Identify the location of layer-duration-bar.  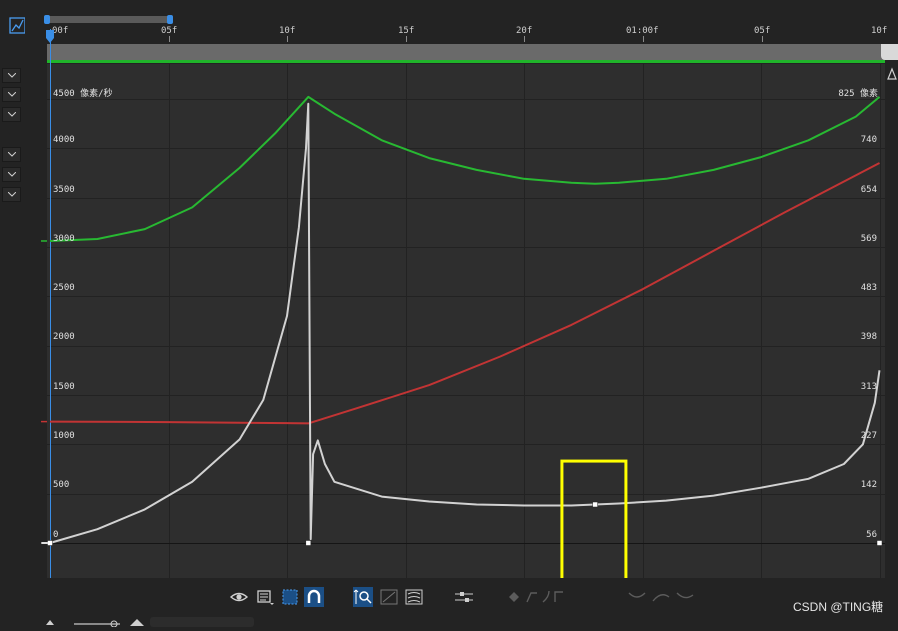
(466, 52).